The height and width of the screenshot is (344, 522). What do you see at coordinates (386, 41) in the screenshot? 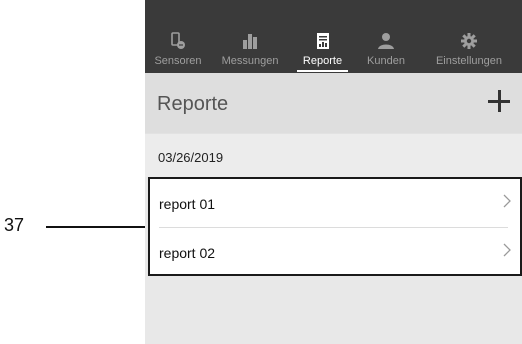
I see `user-icon` at bounding box center [386, 41].